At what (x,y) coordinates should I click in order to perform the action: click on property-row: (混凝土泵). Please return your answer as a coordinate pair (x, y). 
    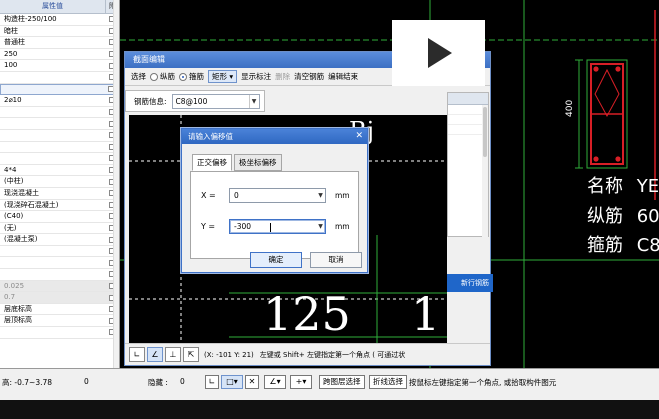
    Looking at the image, I should click on (59, 240).